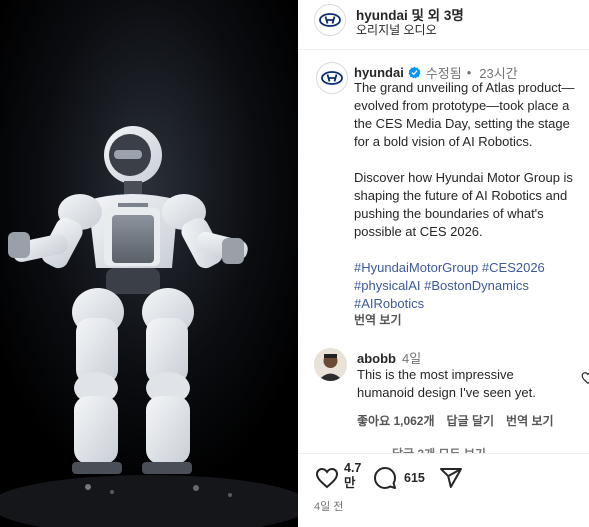 Image resolution: width=589 pixels, height=527 pixels. I want to click on caption-line: for a bold vision of AI Robotics., so click(443, 141).